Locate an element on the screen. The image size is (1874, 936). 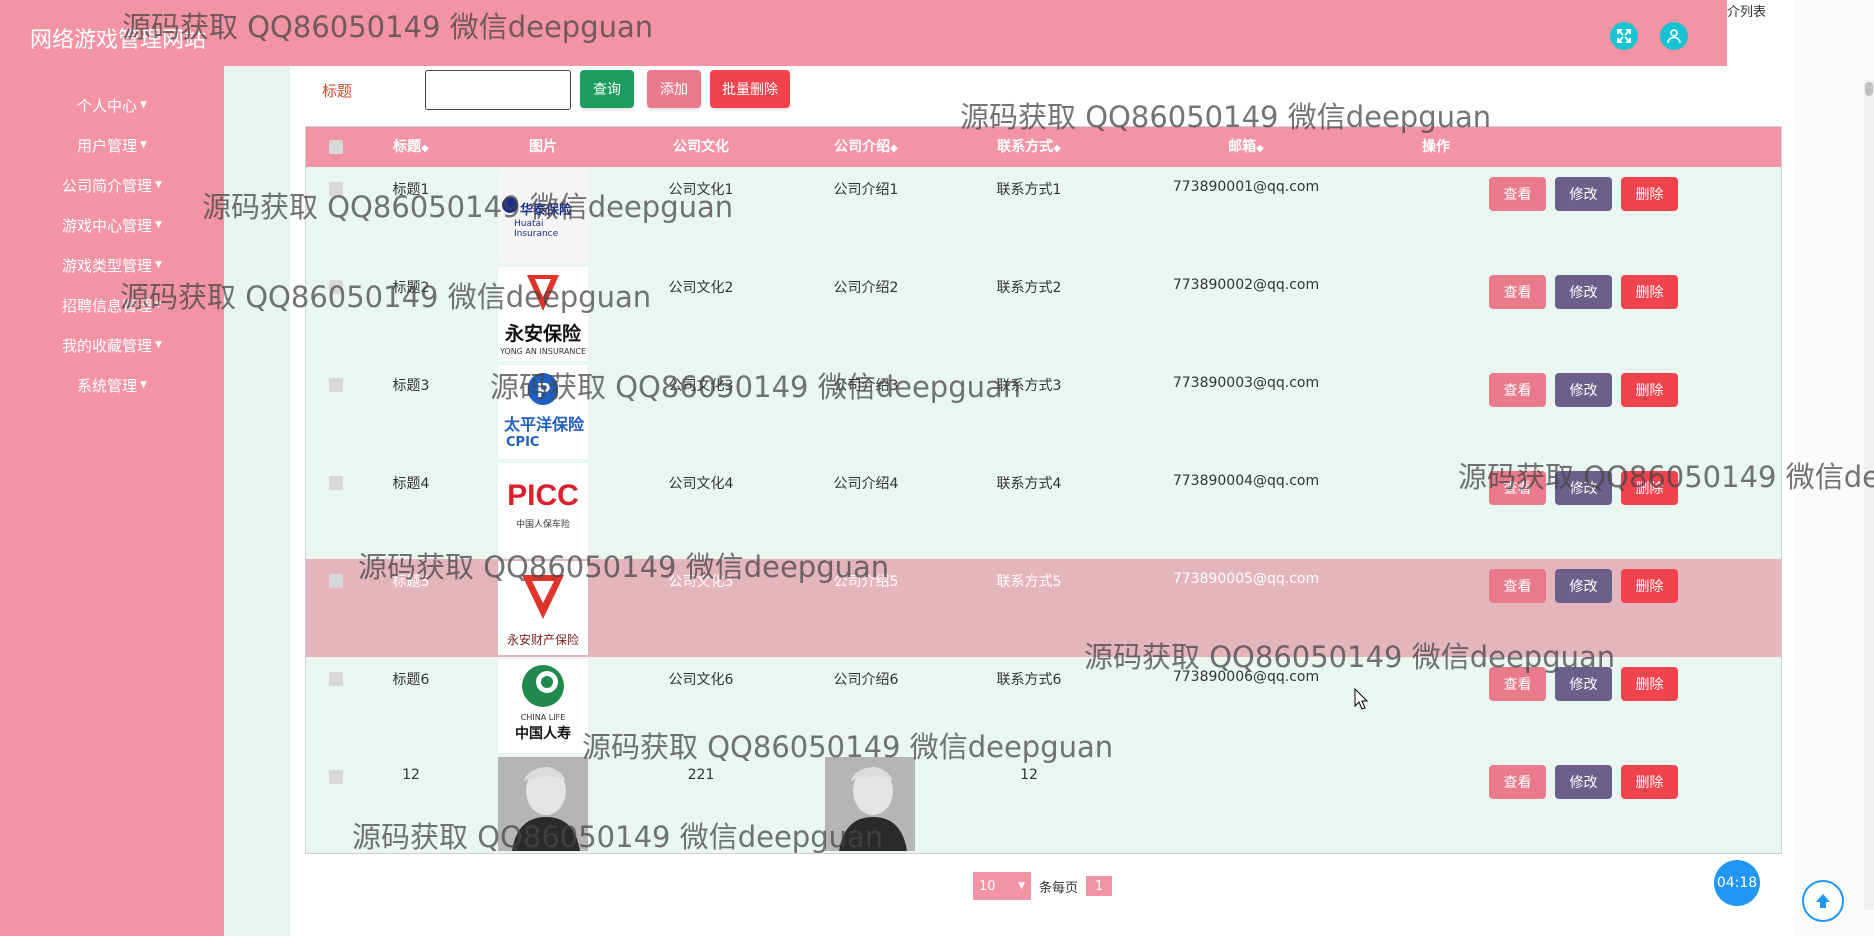
row-culture: 公司文化3 is located at coordinates (701, 386).